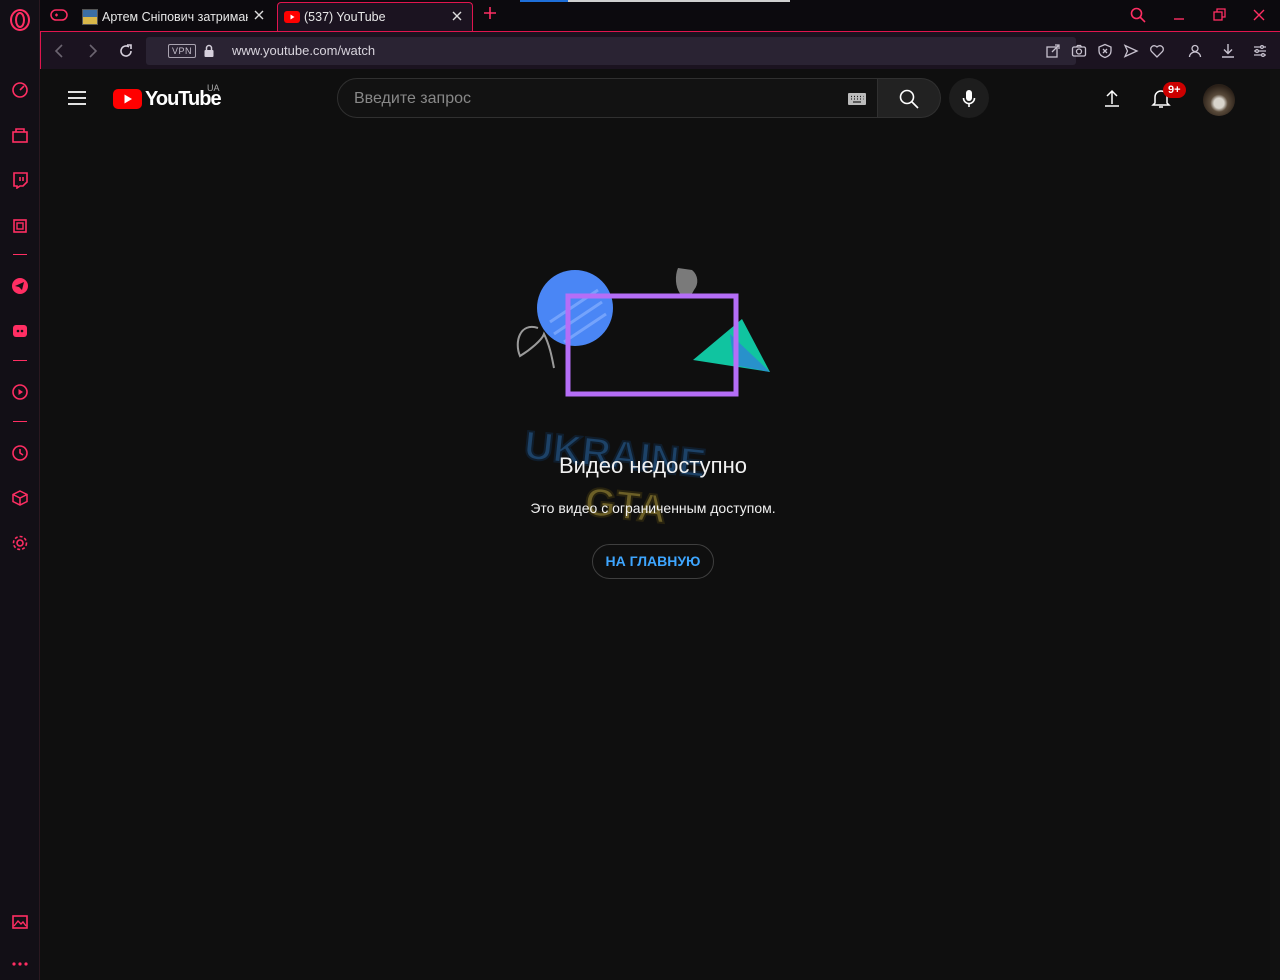  I want to click on search-placeholder: Введите запрос, so click(412, 98).